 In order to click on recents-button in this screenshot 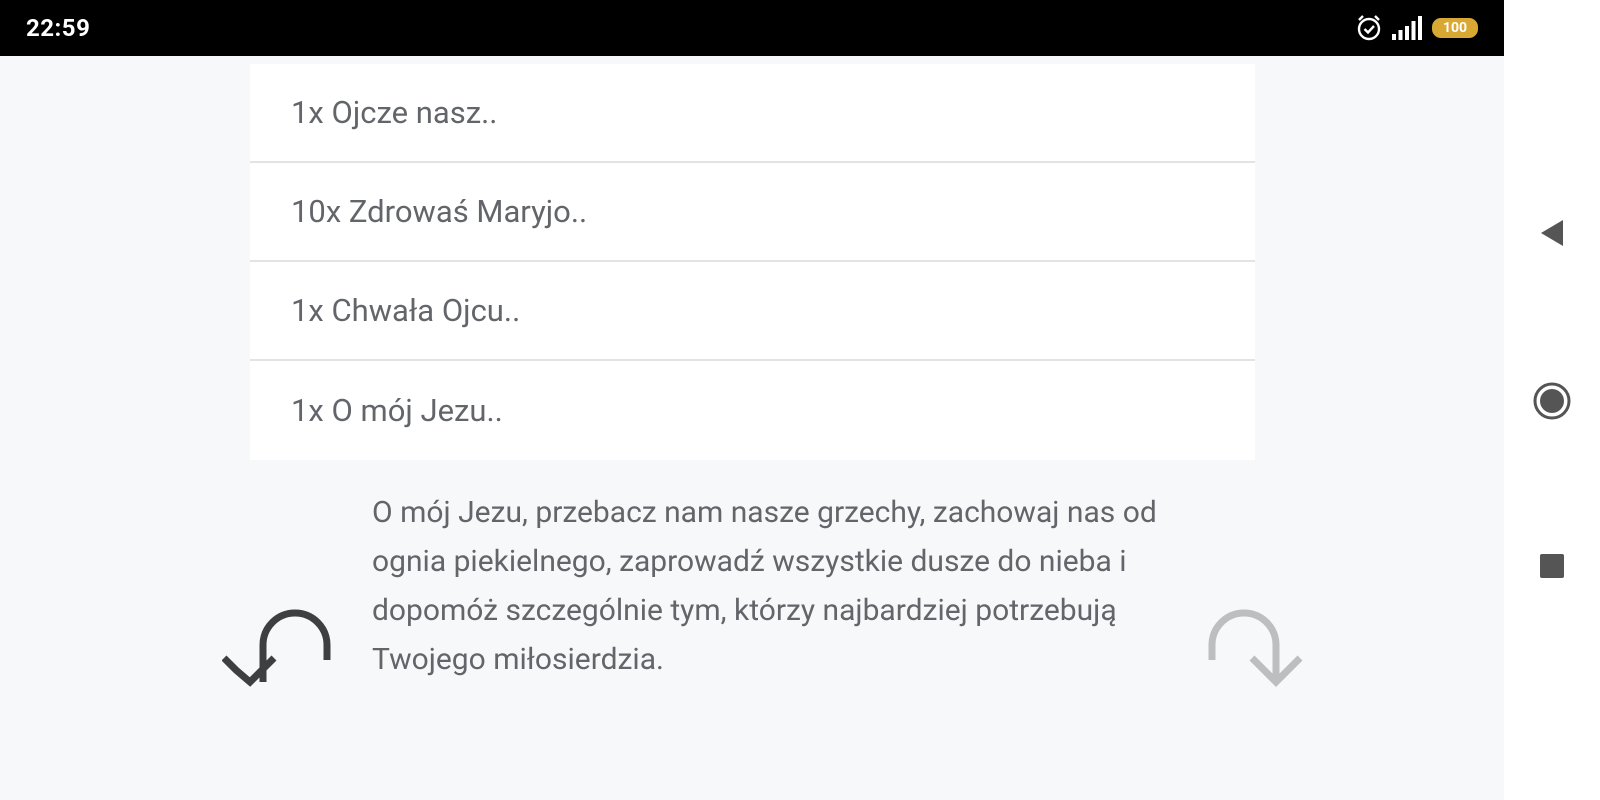, I will do `click(1552, 566)`.